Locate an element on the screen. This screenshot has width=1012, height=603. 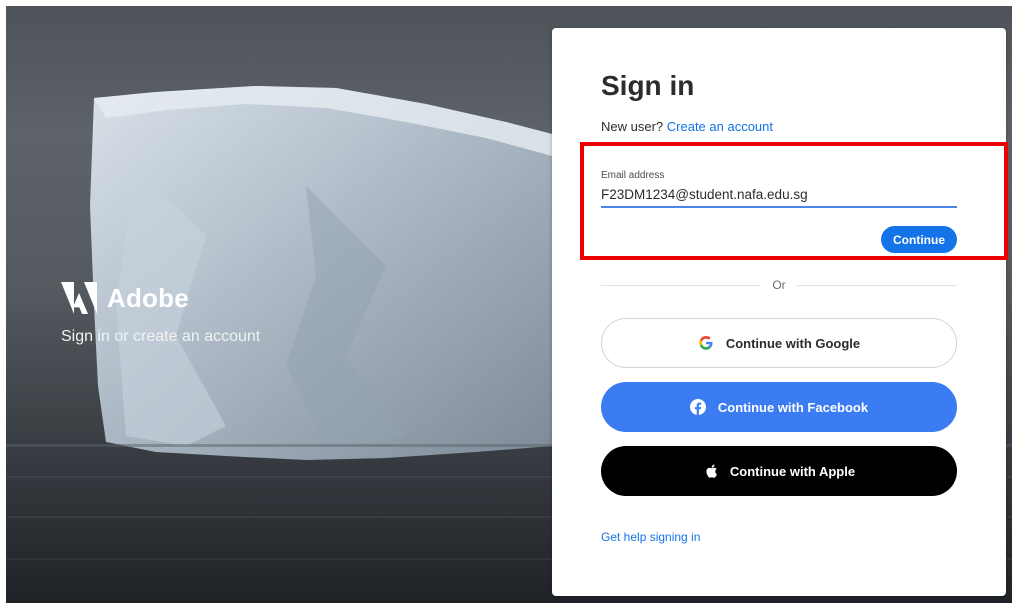
or-divider: Or is located at coordinates (779, 285).